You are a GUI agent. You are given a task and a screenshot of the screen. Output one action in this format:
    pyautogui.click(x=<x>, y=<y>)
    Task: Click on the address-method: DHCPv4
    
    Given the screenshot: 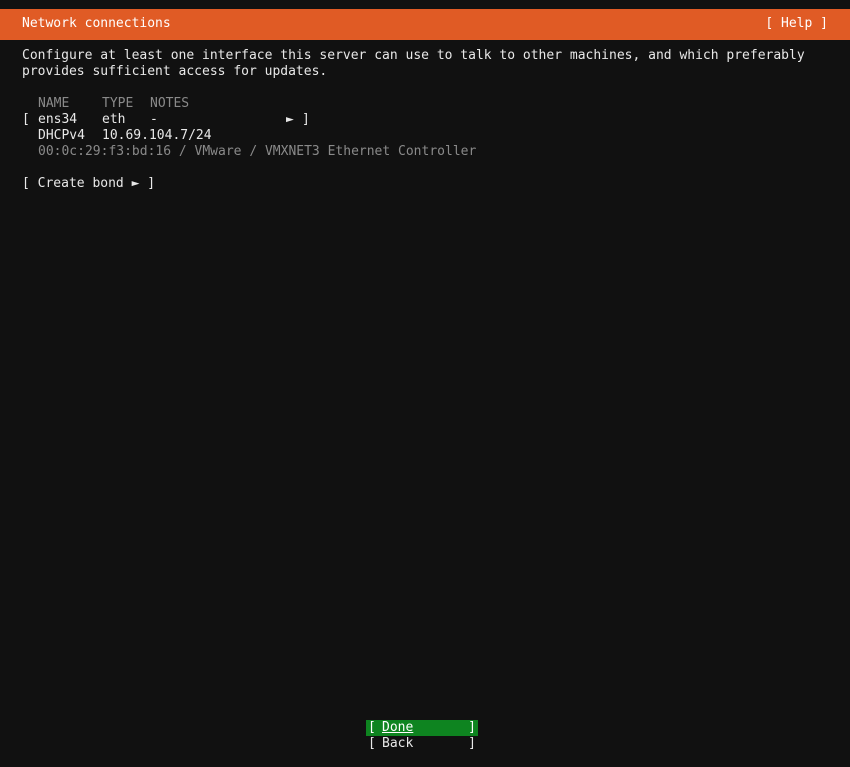 What is the action you would take?
    pyautogui.click(x=61, y=135)
    